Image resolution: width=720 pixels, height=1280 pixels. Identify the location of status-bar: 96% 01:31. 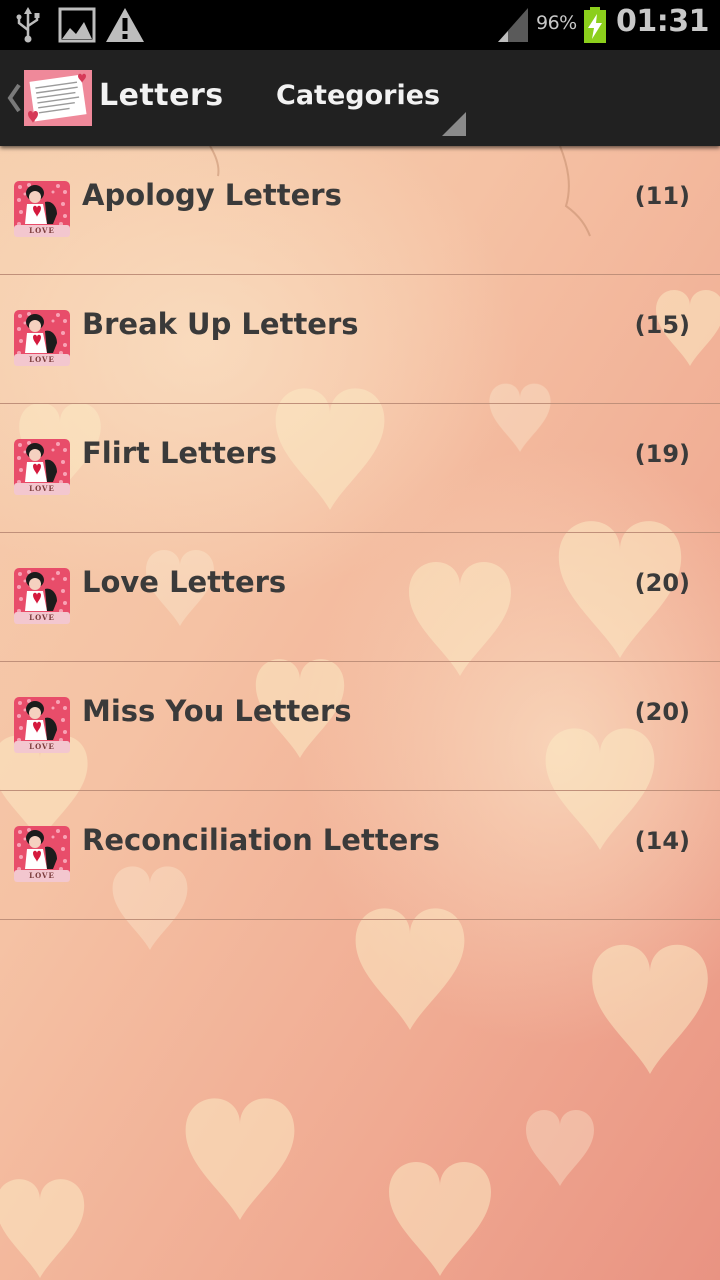
(360, 25).